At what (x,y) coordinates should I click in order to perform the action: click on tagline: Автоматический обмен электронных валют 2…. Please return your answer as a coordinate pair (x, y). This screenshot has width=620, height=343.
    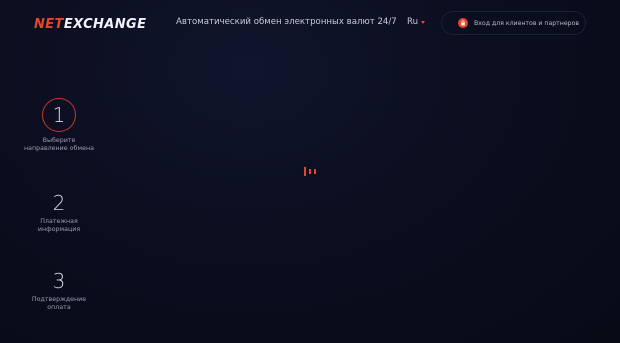
    Looking at the image, I should click on (286, 22).